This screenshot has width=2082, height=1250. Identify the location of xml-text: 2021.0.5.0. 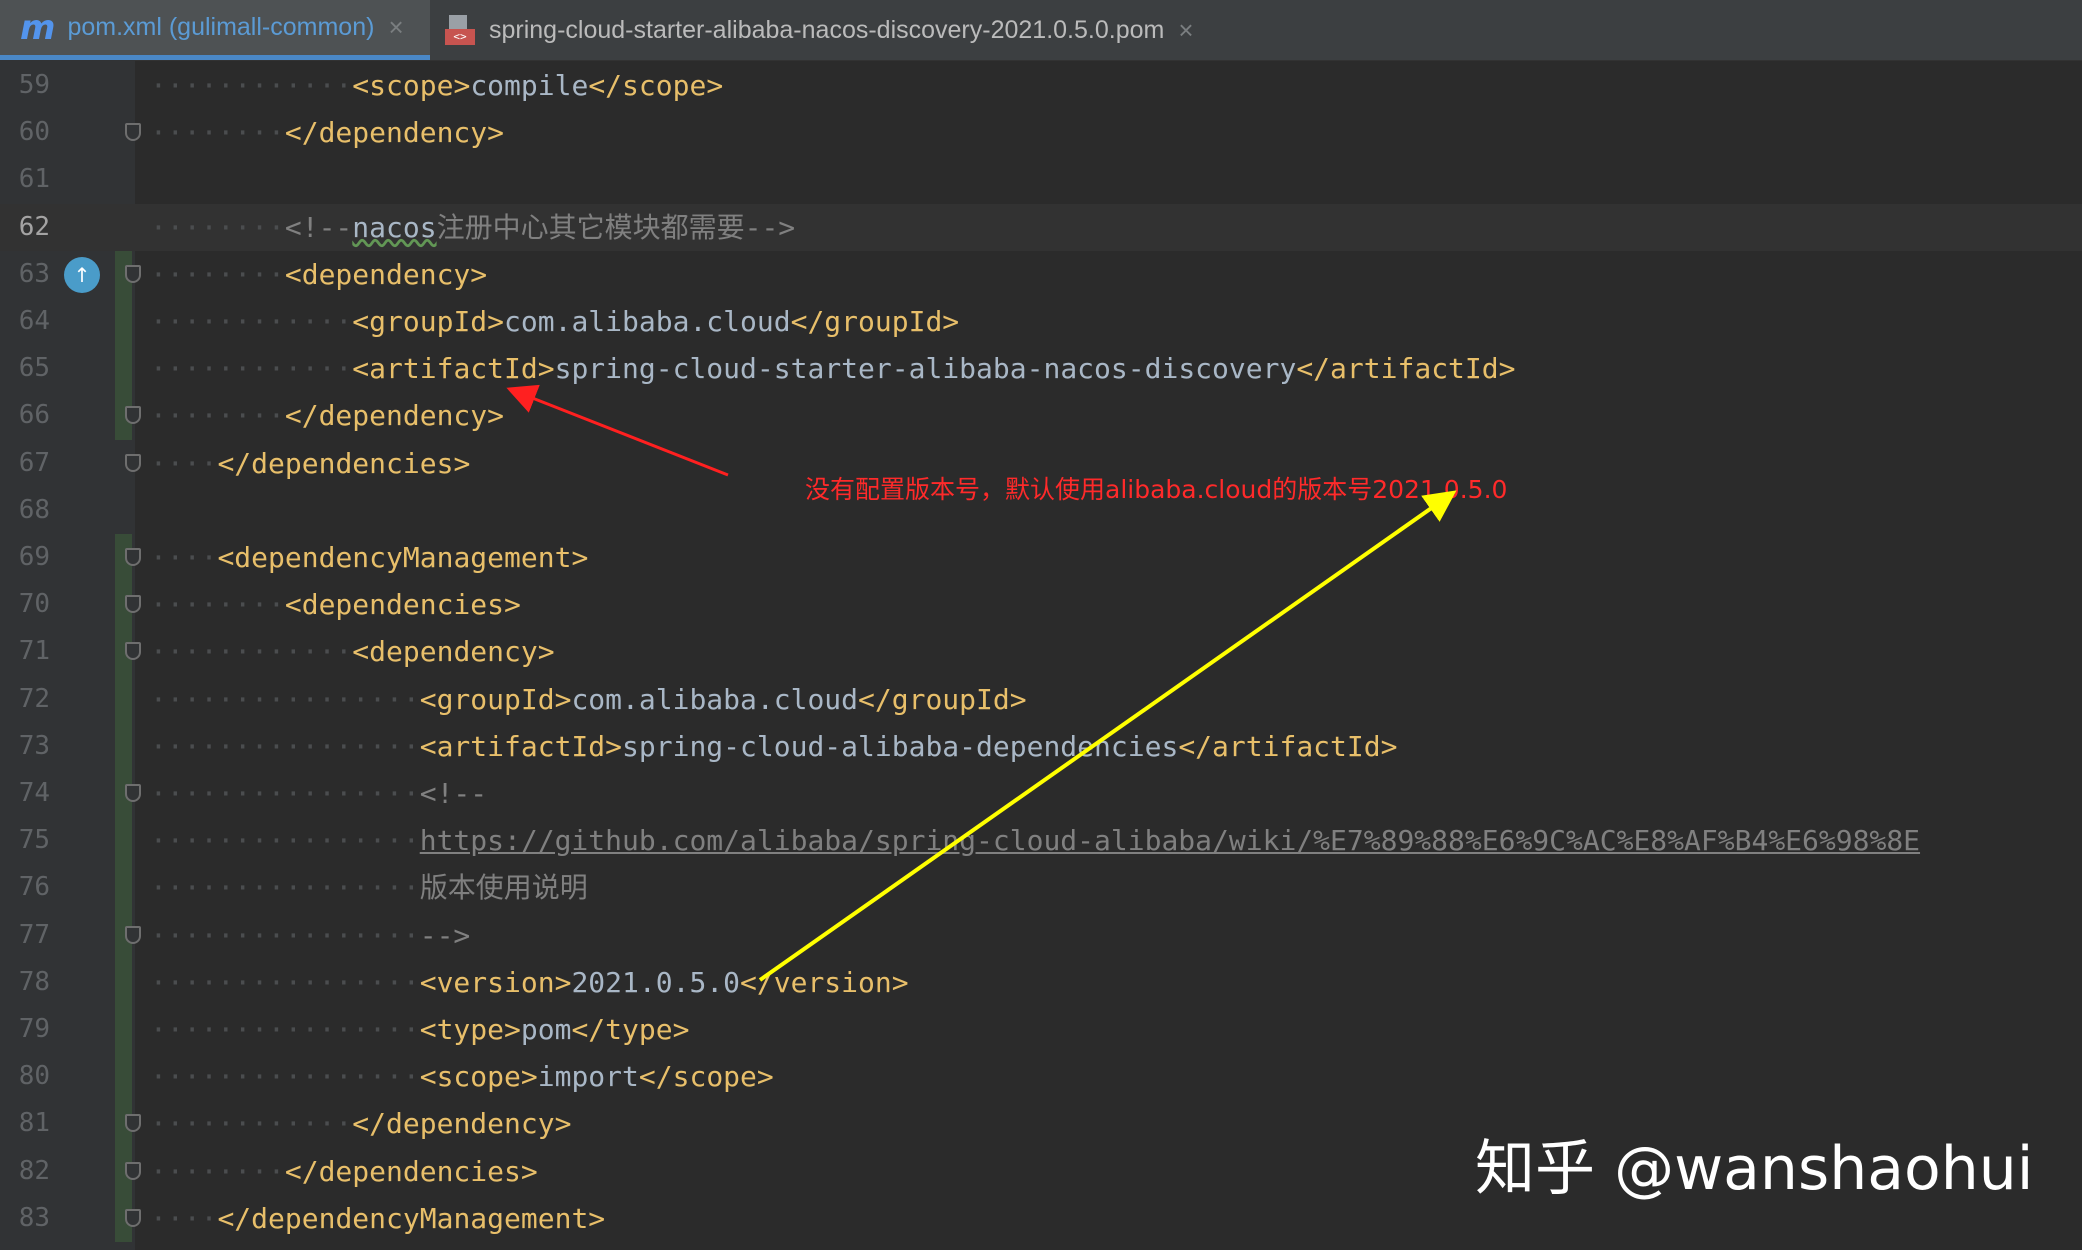
(656, 982).